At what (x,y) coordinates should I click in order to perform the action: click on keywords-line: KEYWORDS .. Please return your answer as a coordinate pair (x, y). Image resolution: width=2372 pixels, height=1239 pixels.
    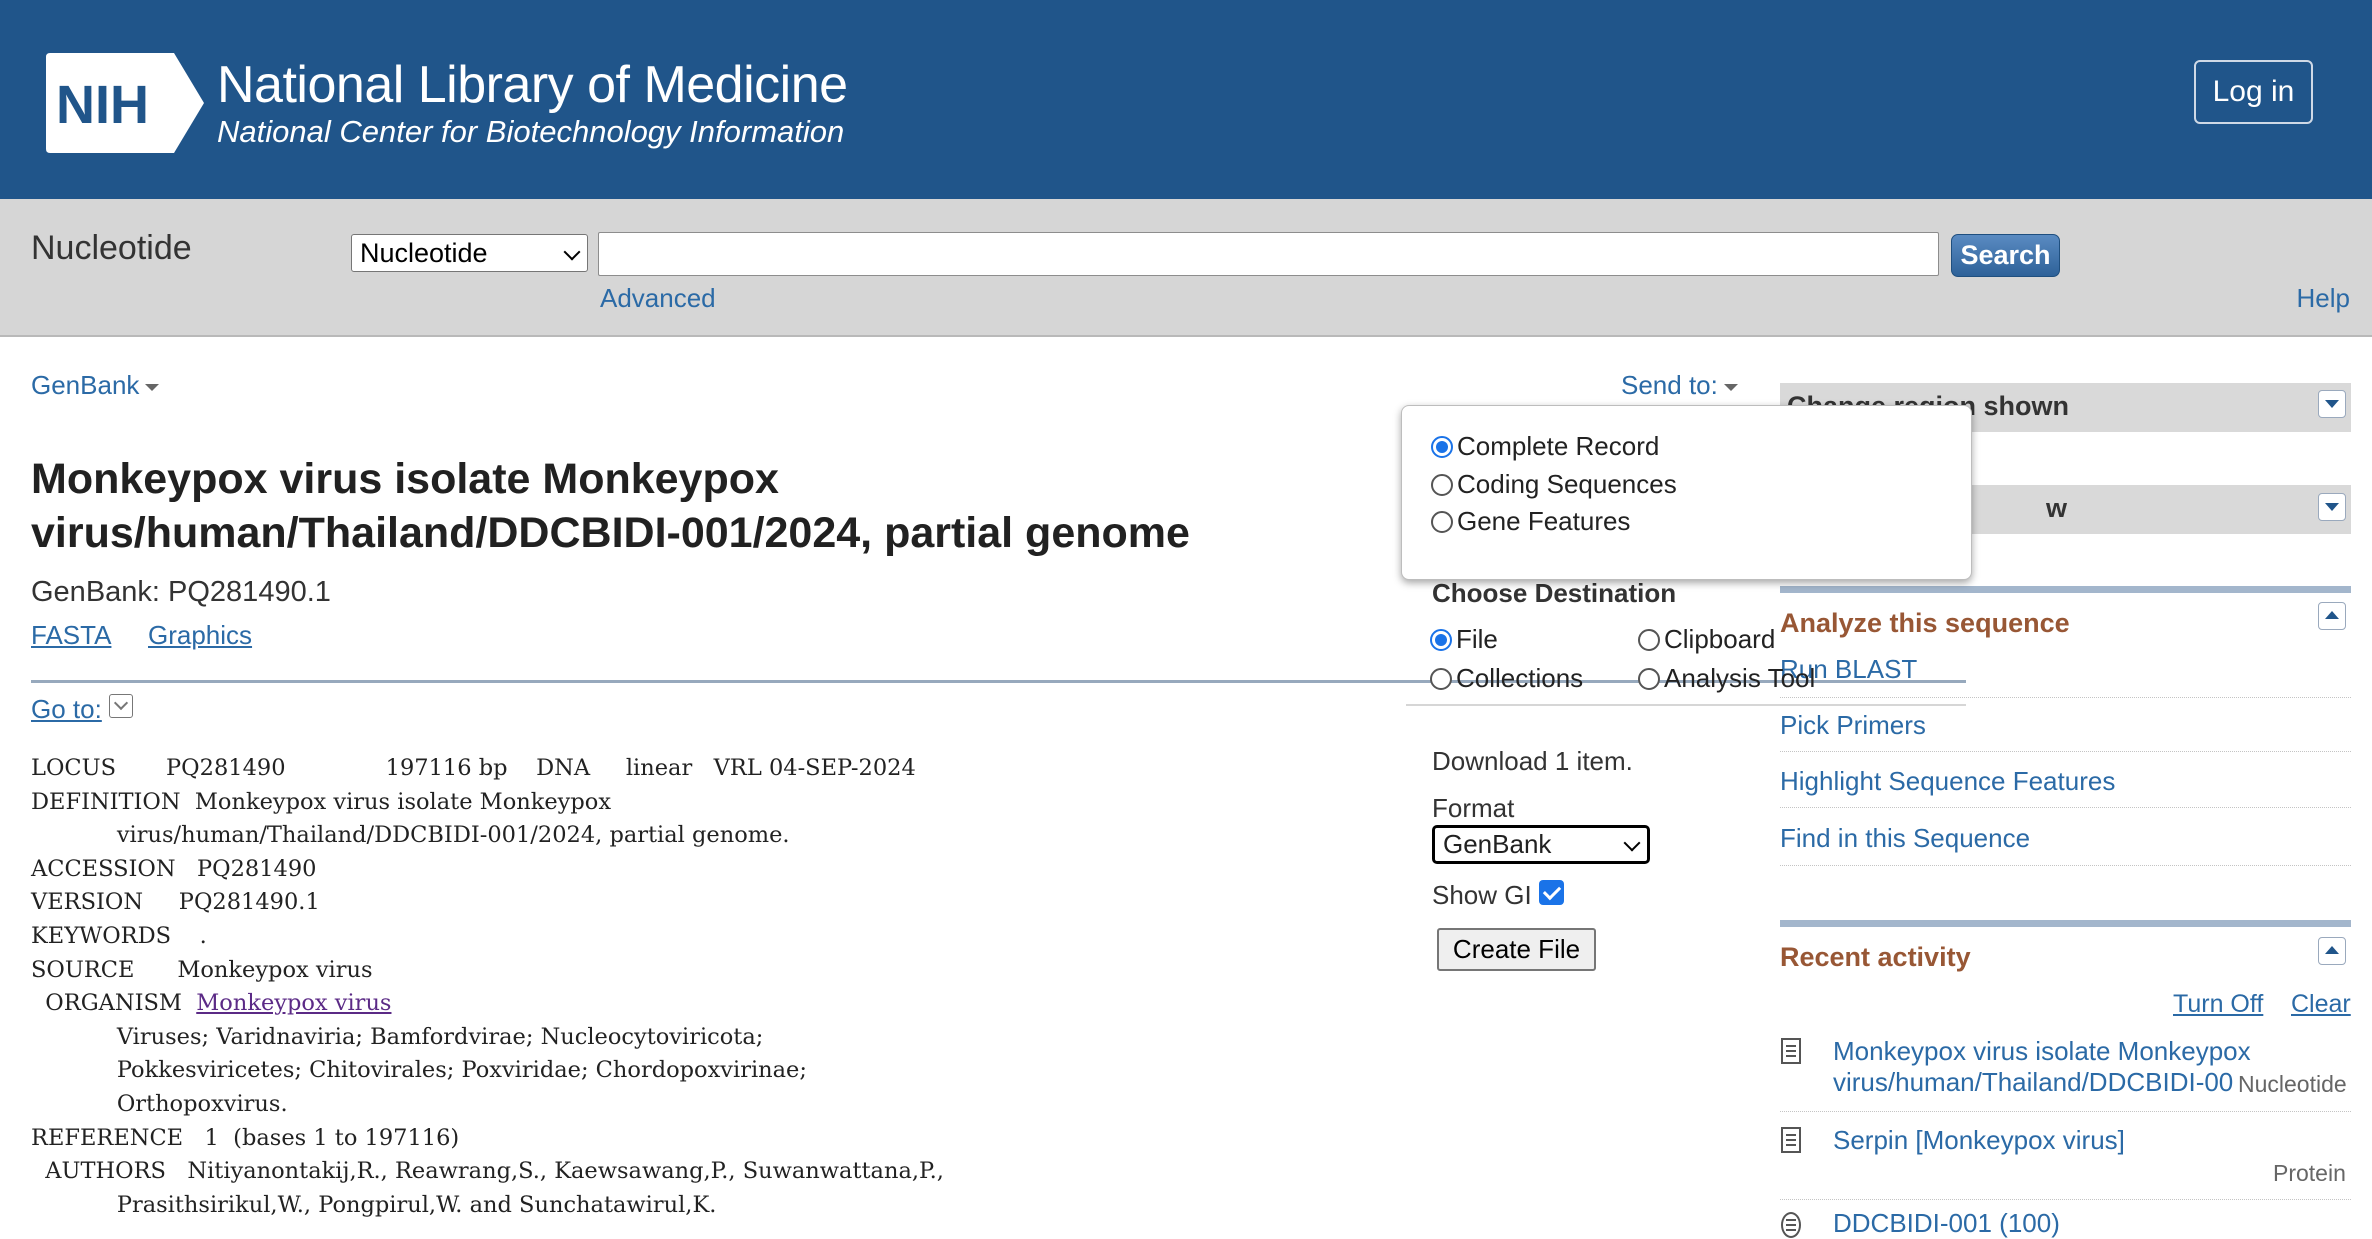
    Looking at the image, I should click on (119, 935).